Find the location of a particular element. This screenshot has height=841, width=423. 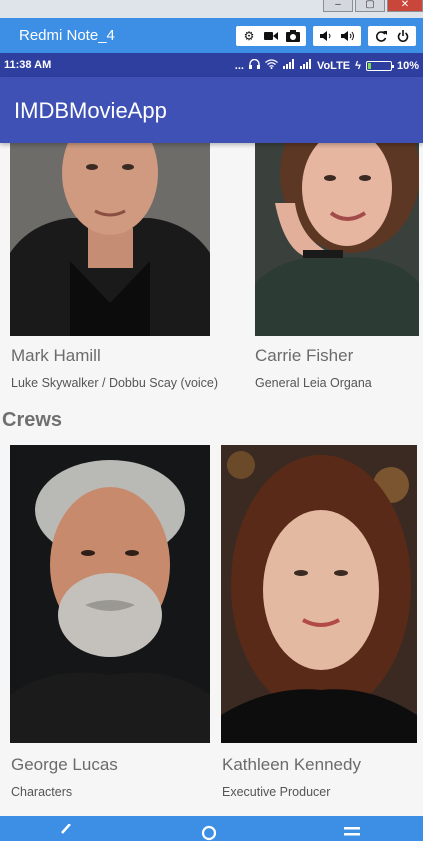

video-record-icon is located at coordinates (271, 36).